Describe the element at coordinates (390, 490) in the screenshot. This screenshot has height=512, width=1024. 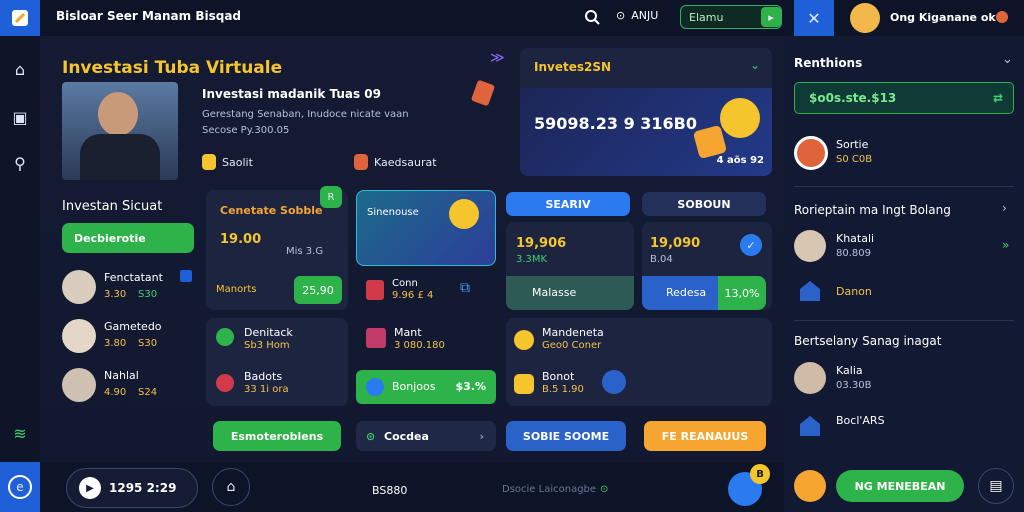
I see `footer-center: BS880` at that location.